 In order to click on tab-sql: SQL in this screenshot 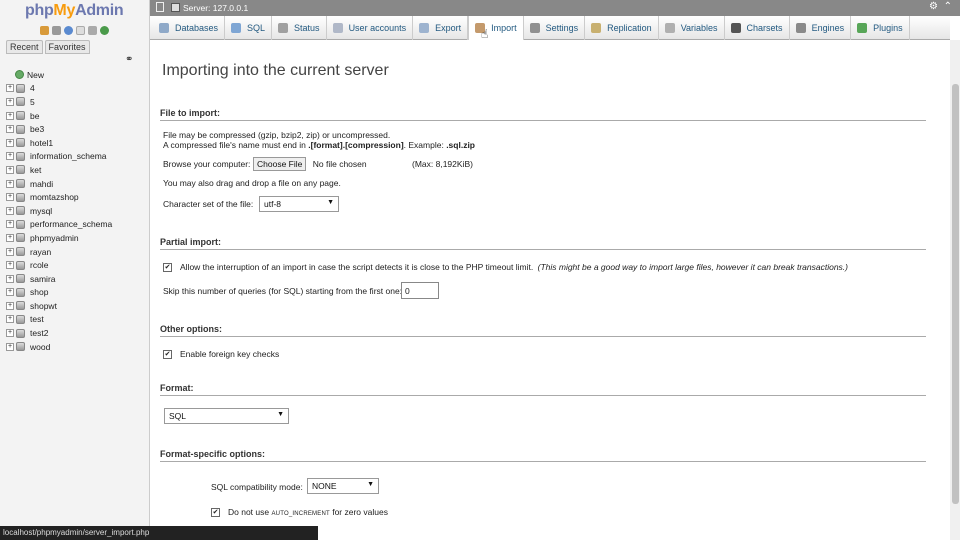, I will do `click(249, 28)`.